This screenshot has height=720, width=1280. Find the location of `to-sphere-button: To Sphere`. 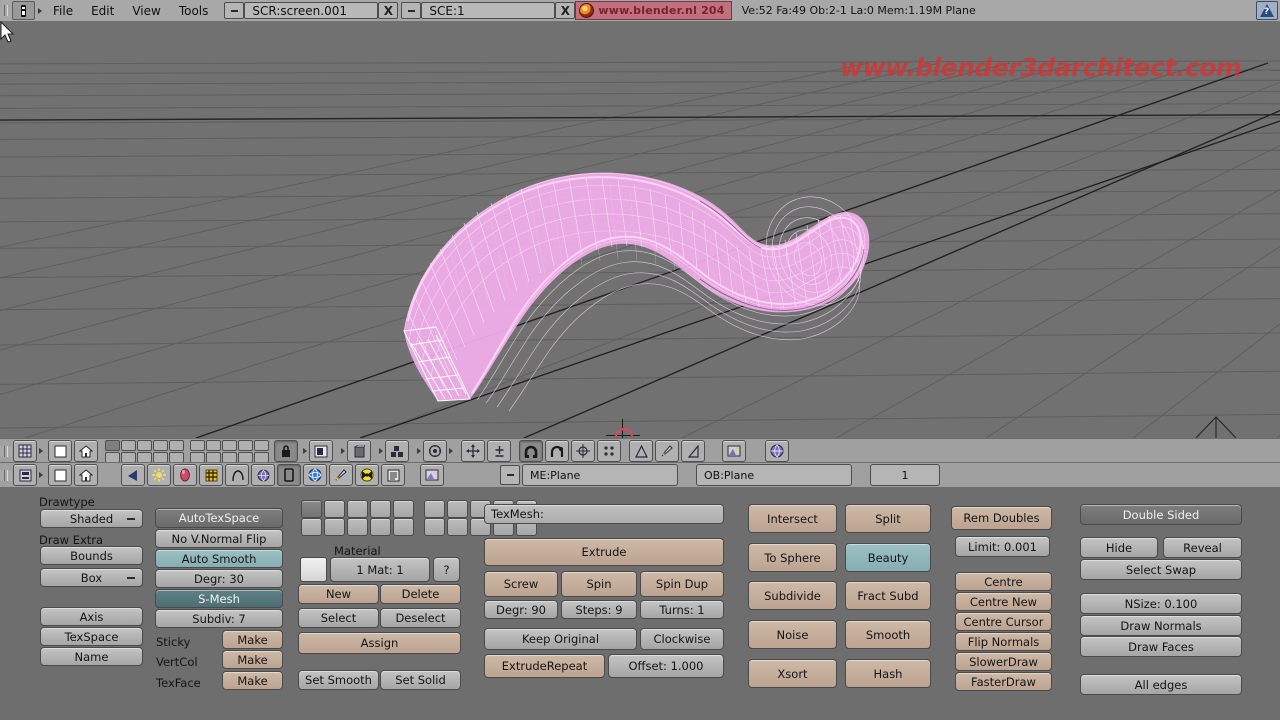

to-sphere-button: To Sphere is located at coordinates (792, 557).